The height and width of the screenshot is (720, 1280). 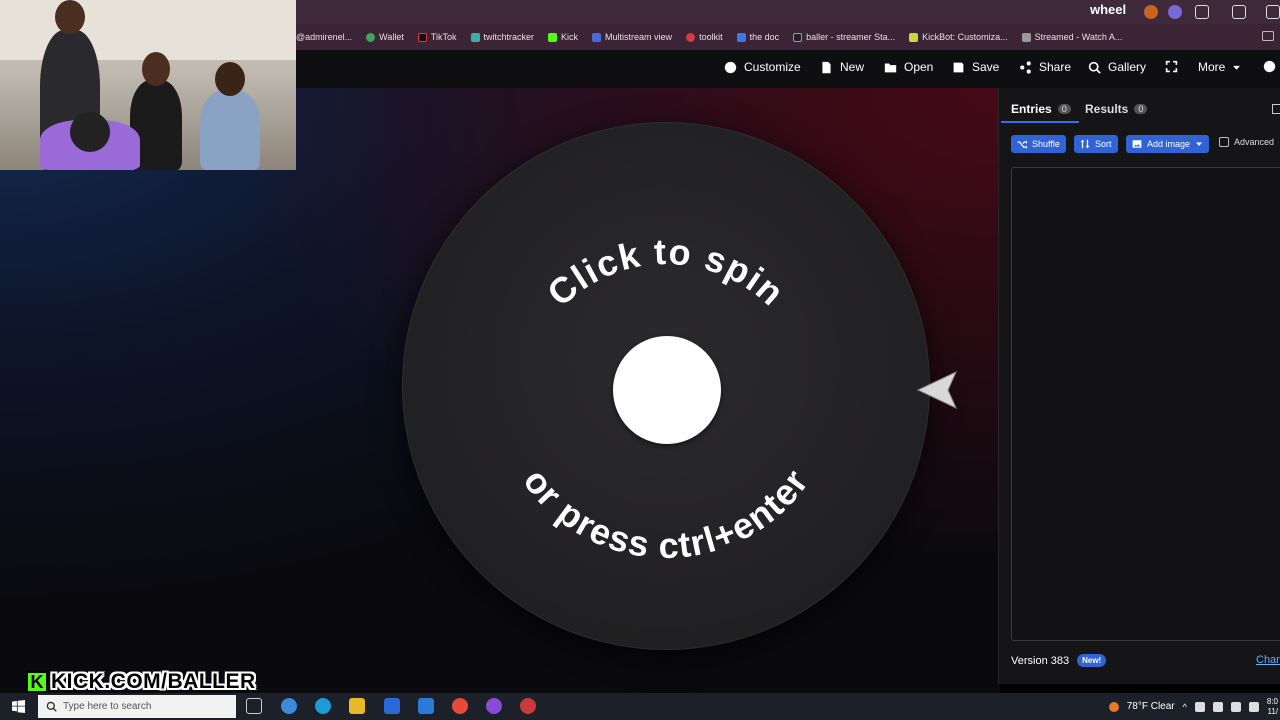 What do you see at coordinates (1273, 12) in the screenshot?
I see `profile-icon` at bounding box center [1273, 12].